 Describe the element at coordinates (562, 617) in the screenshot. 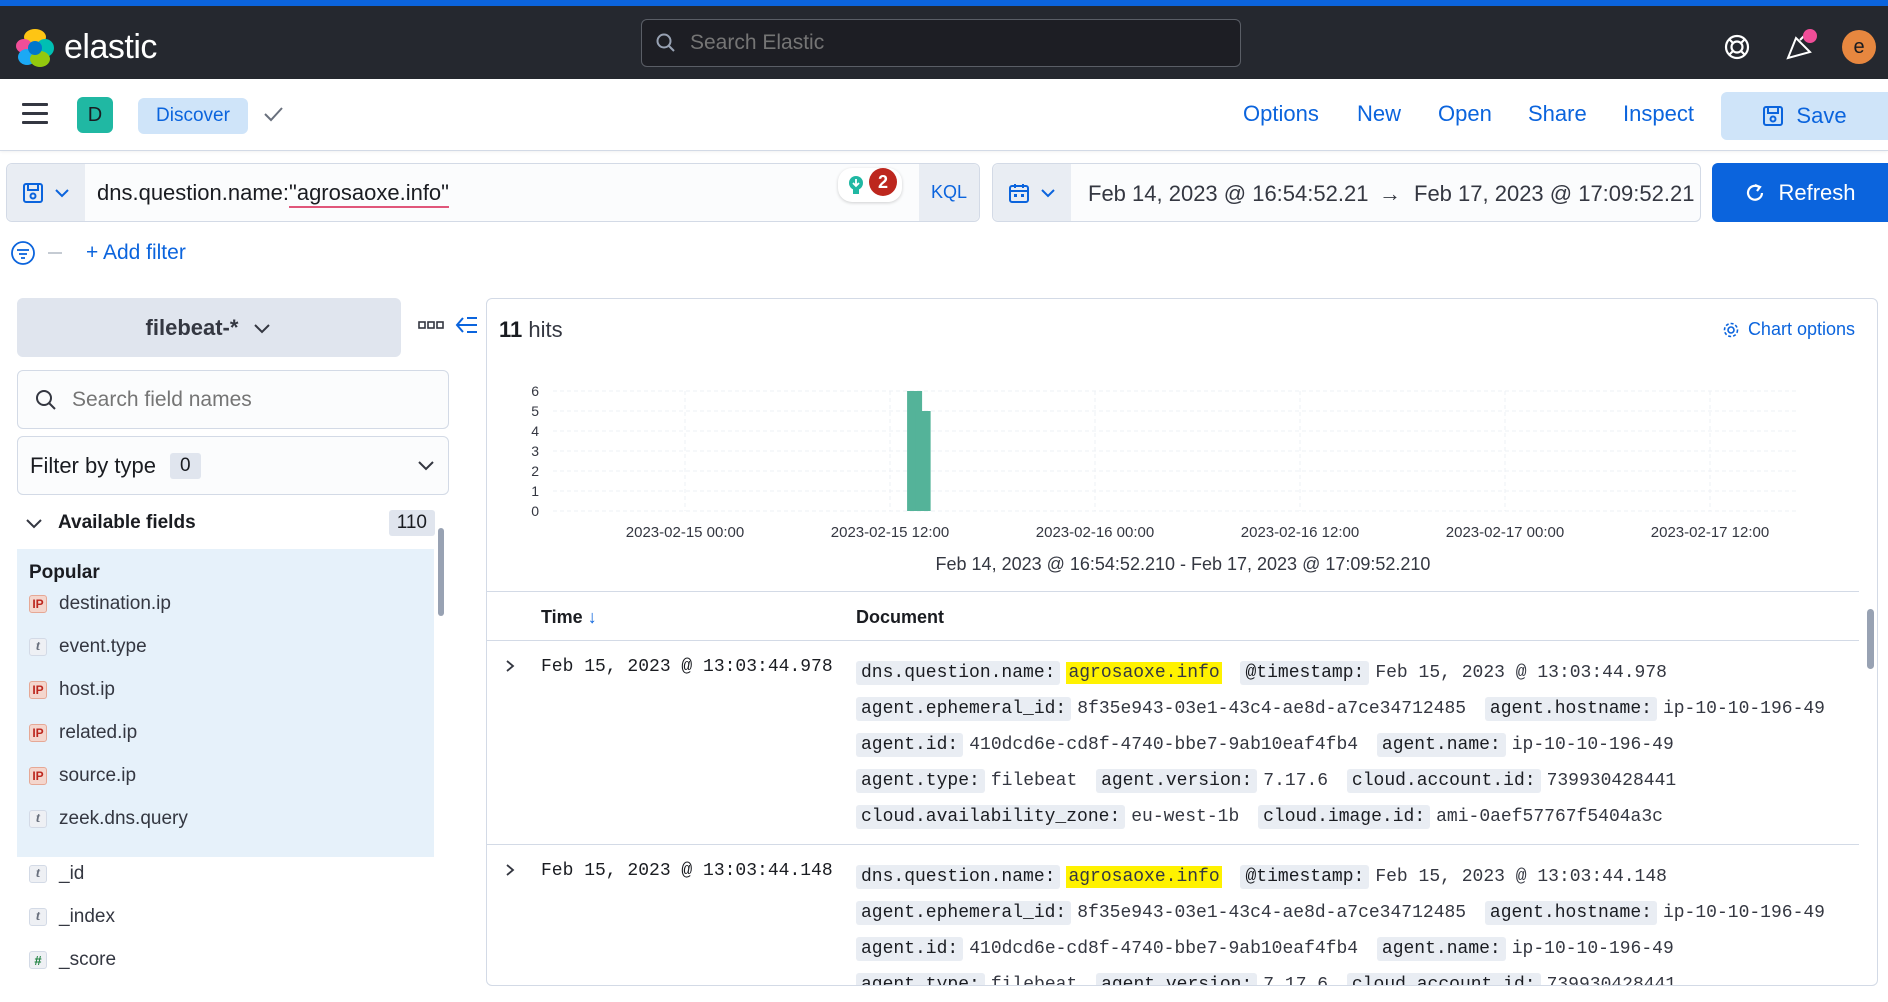

I see `column-time-label: Time` at that location.